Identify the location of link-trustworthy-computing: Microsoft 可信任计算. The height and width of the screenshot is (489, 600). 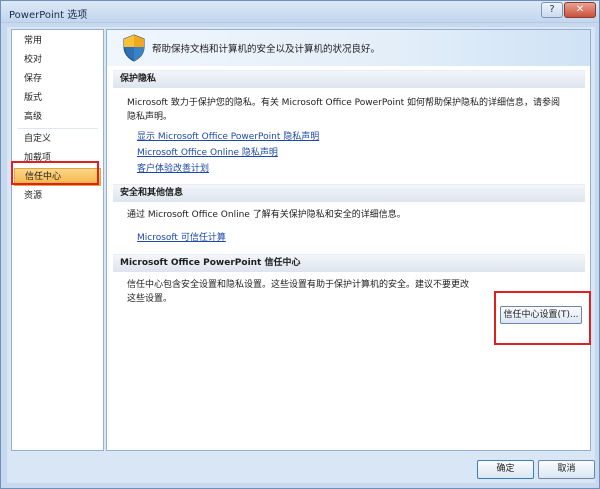
(181, 236).